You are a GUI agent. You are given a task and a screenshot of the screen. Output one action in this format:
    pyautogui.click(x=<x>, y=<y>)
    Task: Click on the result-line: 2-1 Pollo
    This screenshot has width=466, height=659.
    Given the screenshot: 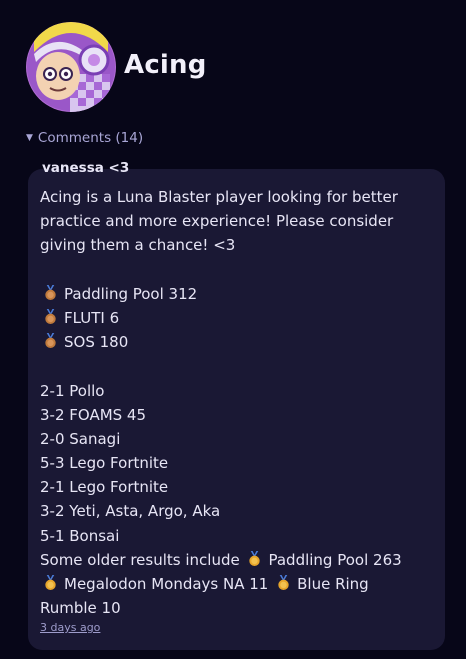 What is the action you would take?
    pyautogui.click(x=72, y=390)
    